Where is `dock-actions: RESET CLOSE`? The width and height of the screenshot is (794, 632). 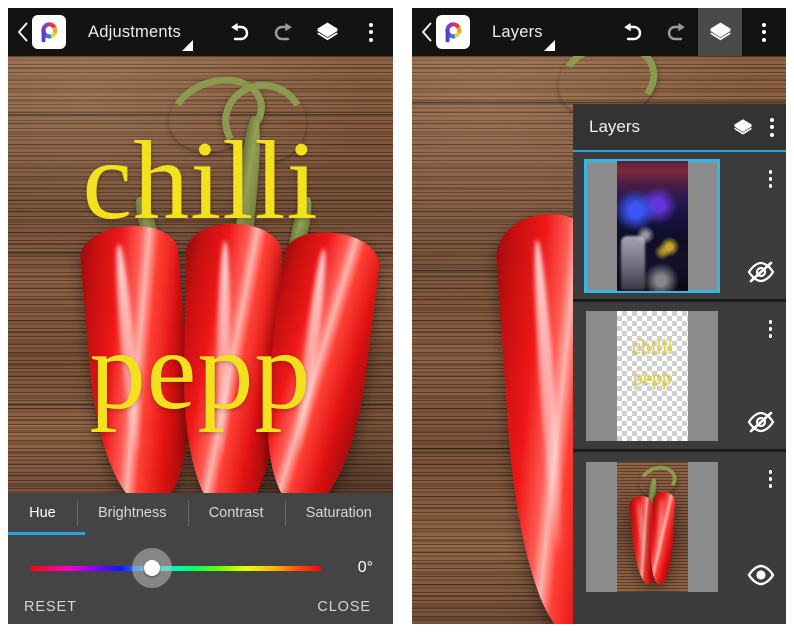 dock-actions: RESET CLOSE is located at coordinates (200, 604).